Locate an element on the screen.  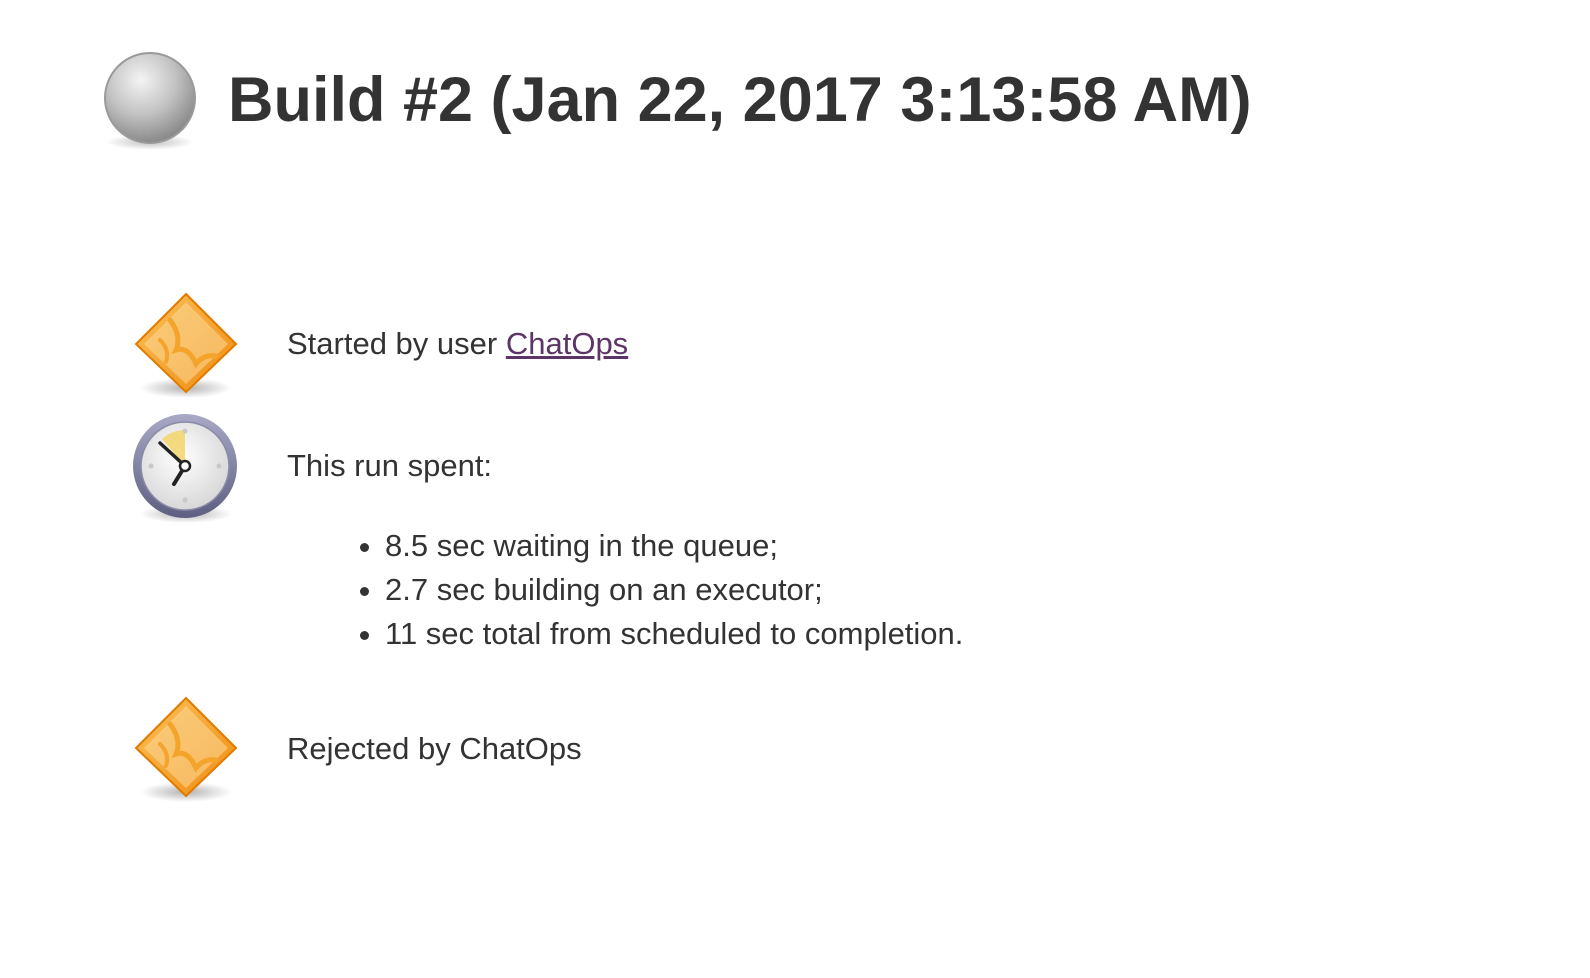
grey-ball-icon is located at coordinates (150, 101).